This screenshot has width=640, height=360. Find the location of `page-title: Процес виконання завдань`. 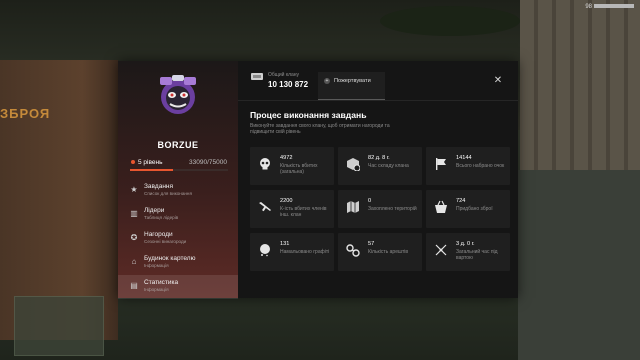

page-title: Процес виконання завдань is located at coordinates (308, 115).